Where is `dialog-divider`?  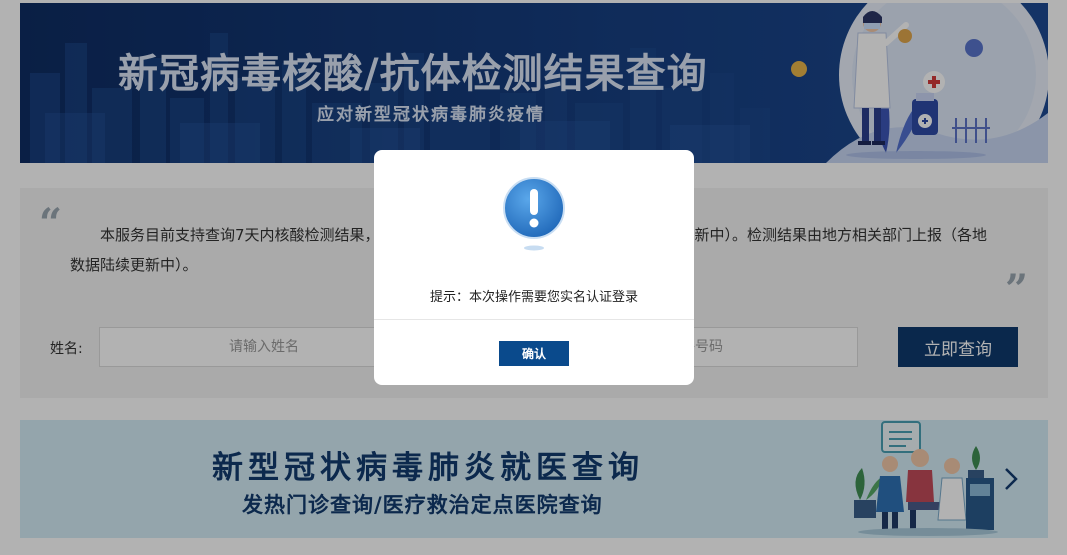 dialog-divider is located at coordinates (534, 319).